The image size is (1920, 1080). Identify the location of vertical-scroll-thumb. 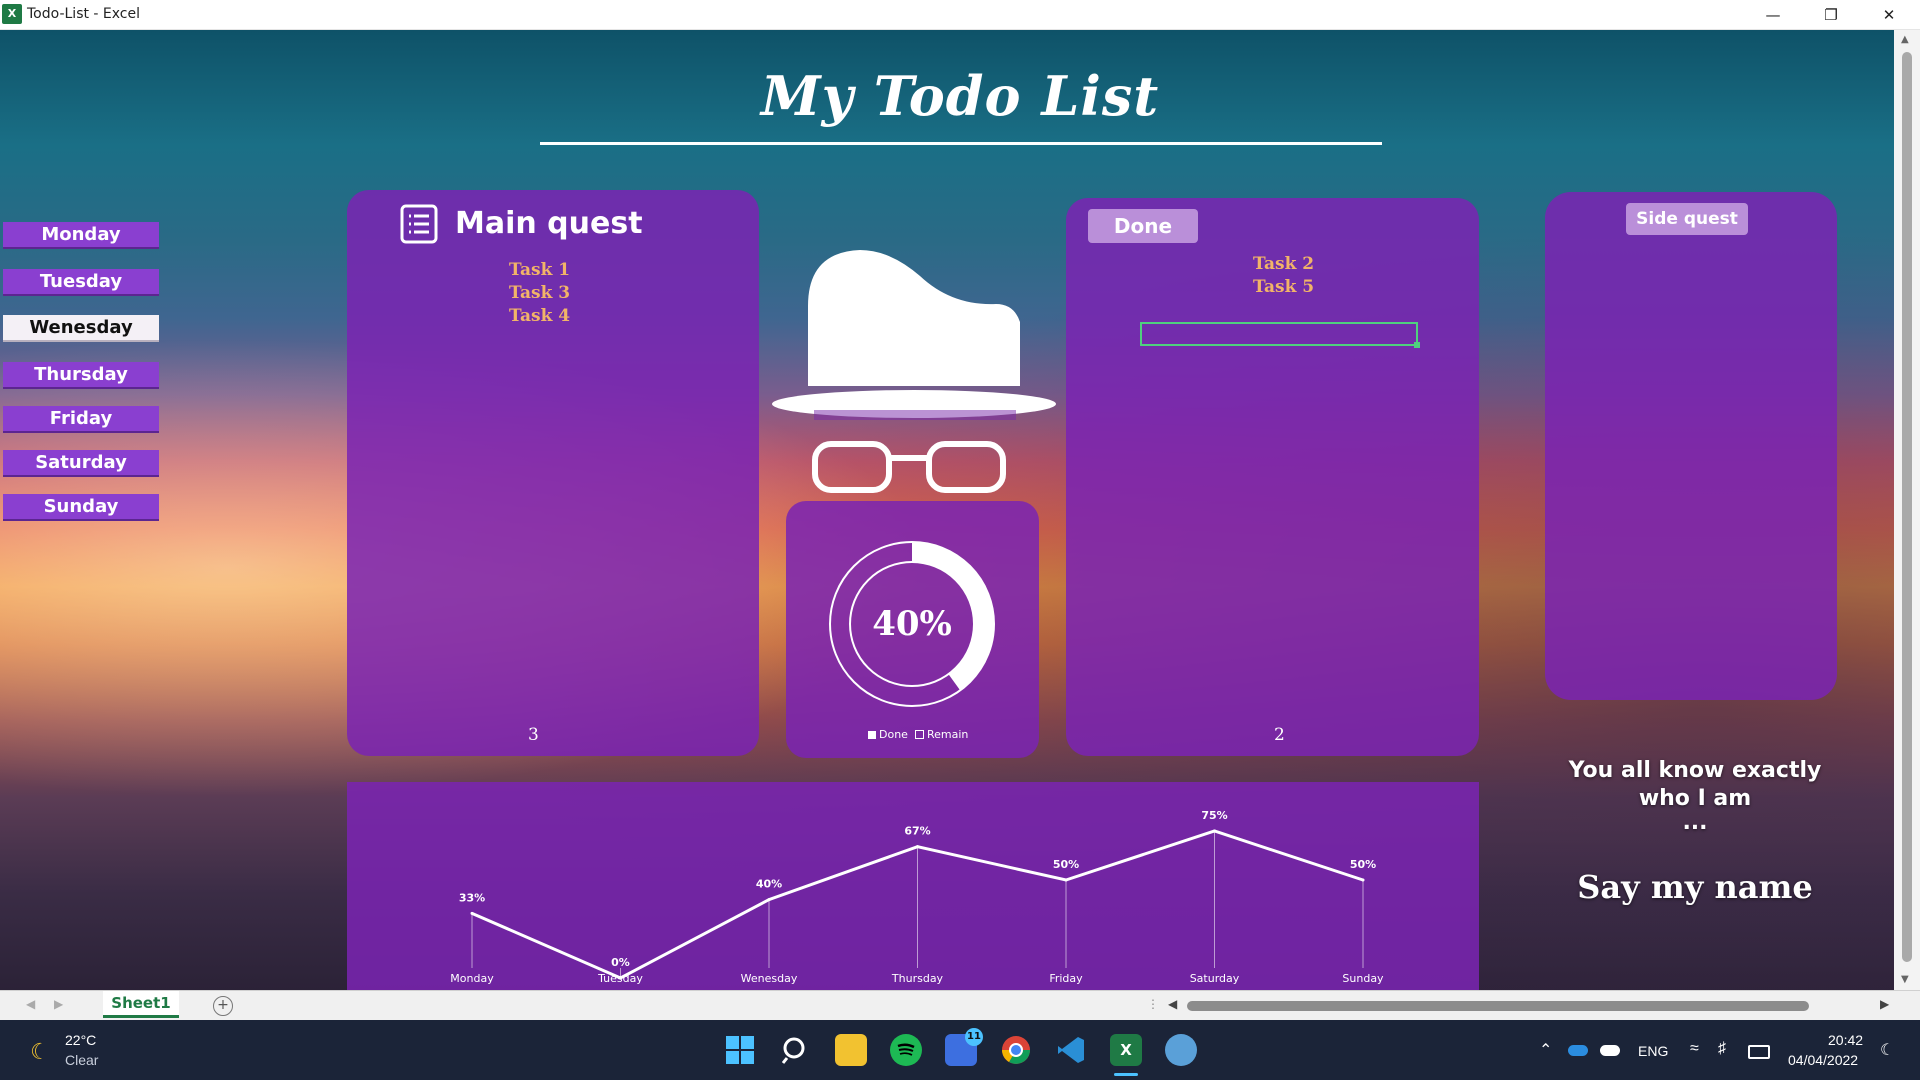
(1907, 507).